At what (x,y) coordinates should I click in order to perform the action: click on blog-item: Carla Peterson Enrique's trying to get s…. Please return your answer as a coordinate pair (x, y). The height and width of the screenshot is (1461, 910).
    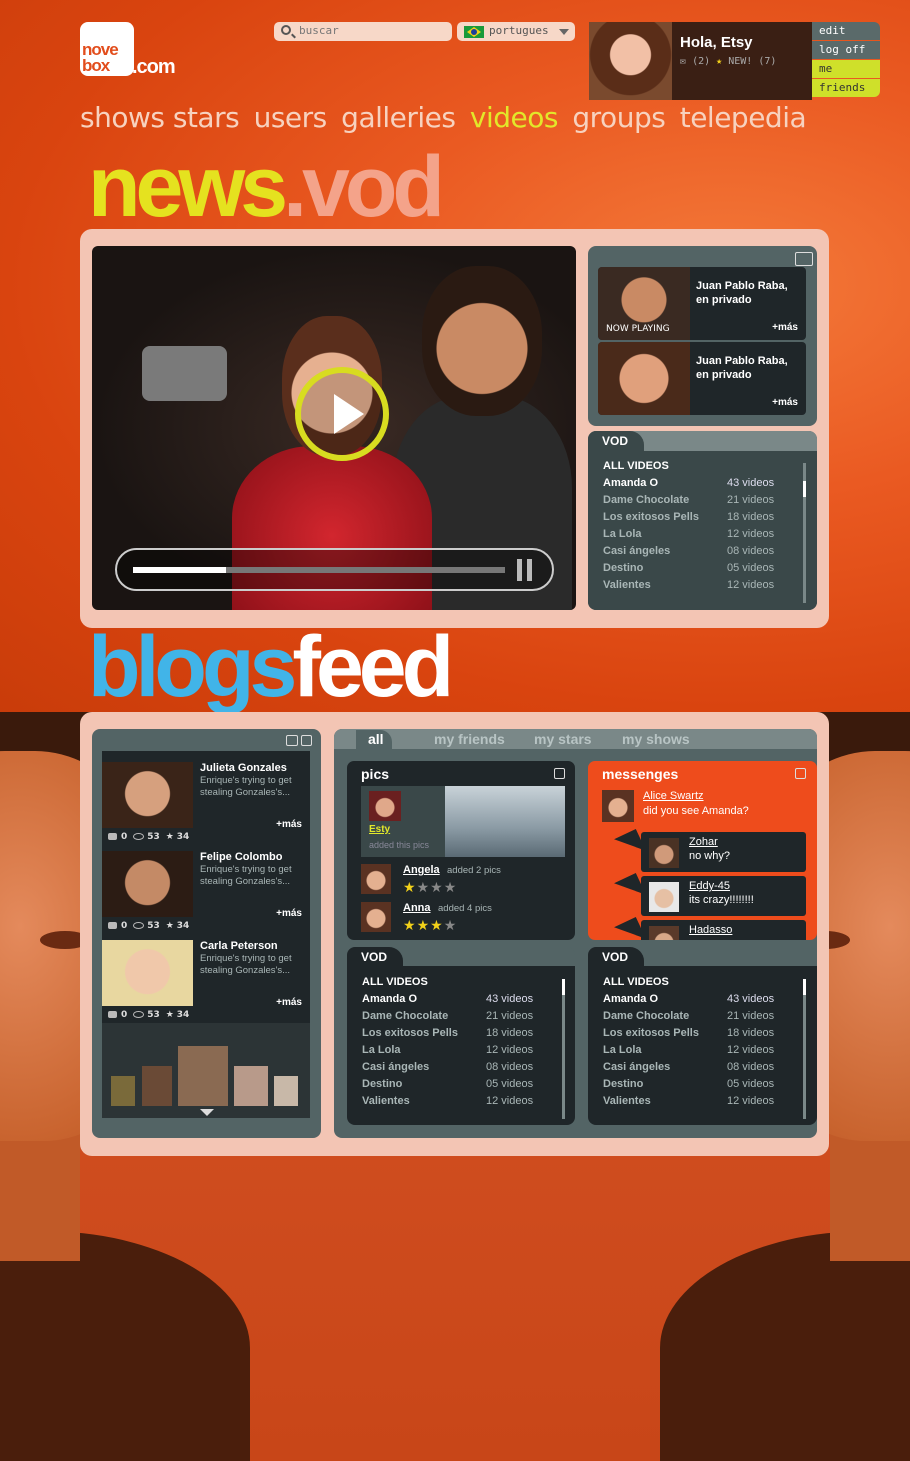
    Looking at the image, I should click on (202, 983).